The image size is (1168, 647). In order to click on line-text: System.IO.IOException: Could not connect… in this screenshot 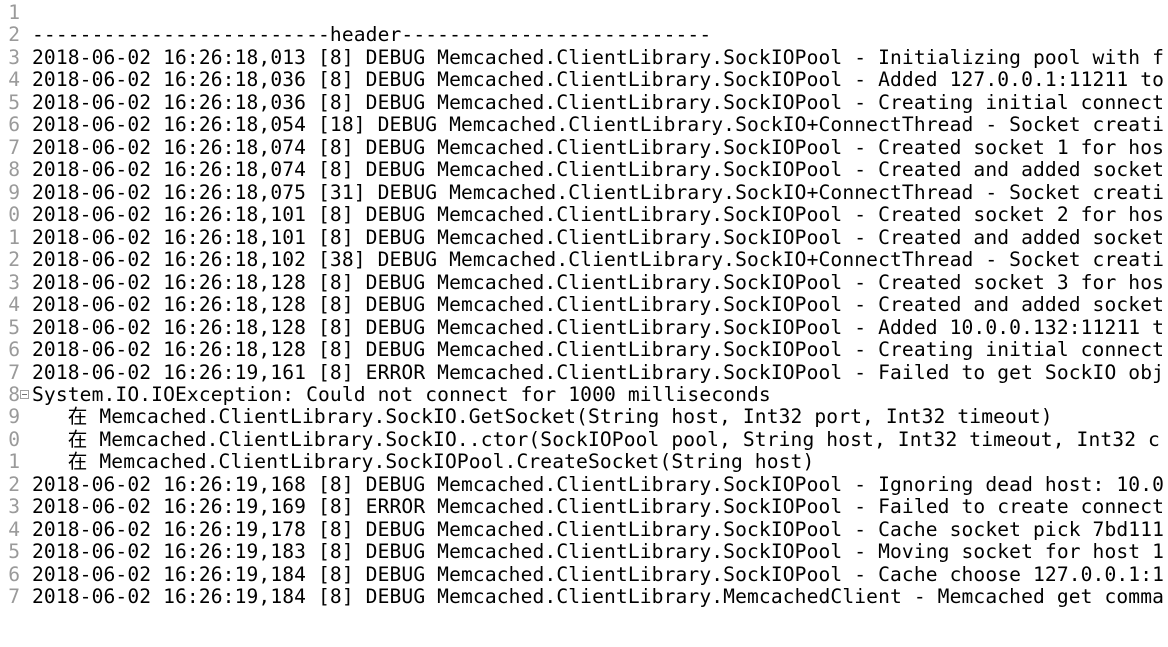, I will do `click(401, 394)`.